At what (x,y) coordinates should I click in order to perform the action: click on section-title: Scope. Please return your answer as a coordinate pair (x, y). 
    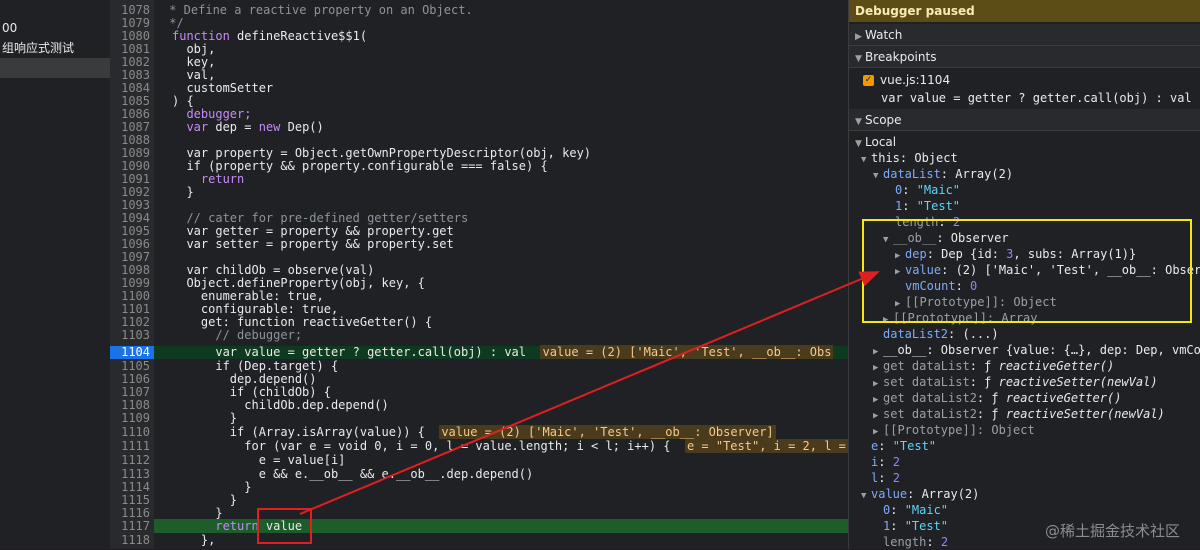
    Looking at the image, I should click on (883, 120).